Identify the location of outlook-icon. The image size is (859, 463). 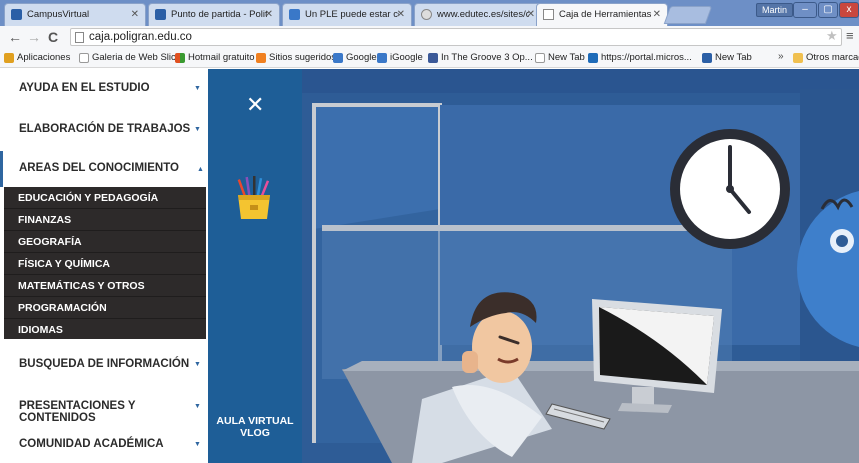
(593, 58).